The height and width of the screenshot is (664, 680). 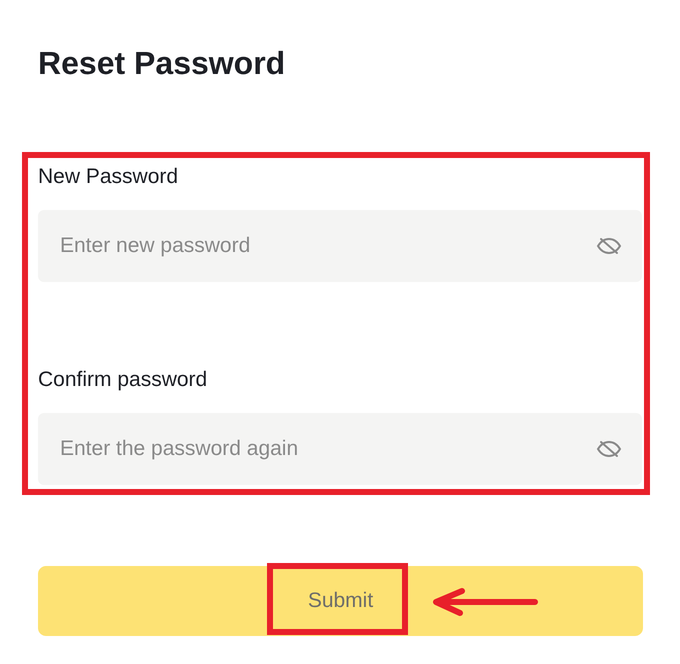 What do you see at coordinates (340, 601) in the screenshot?
I see `submit-button: Submit` at bounding box center [340, 601].